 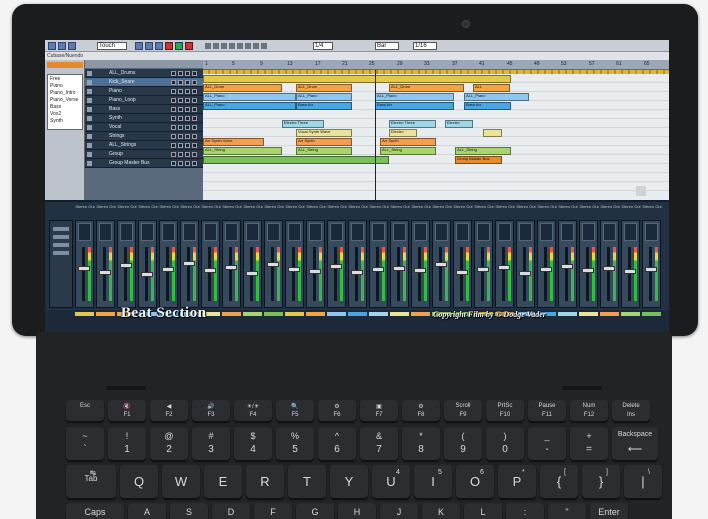 What do you see at coordinates (147, 511) in the screenshot?
I see `keyboard-key: A` at bounding box center [147, 511].